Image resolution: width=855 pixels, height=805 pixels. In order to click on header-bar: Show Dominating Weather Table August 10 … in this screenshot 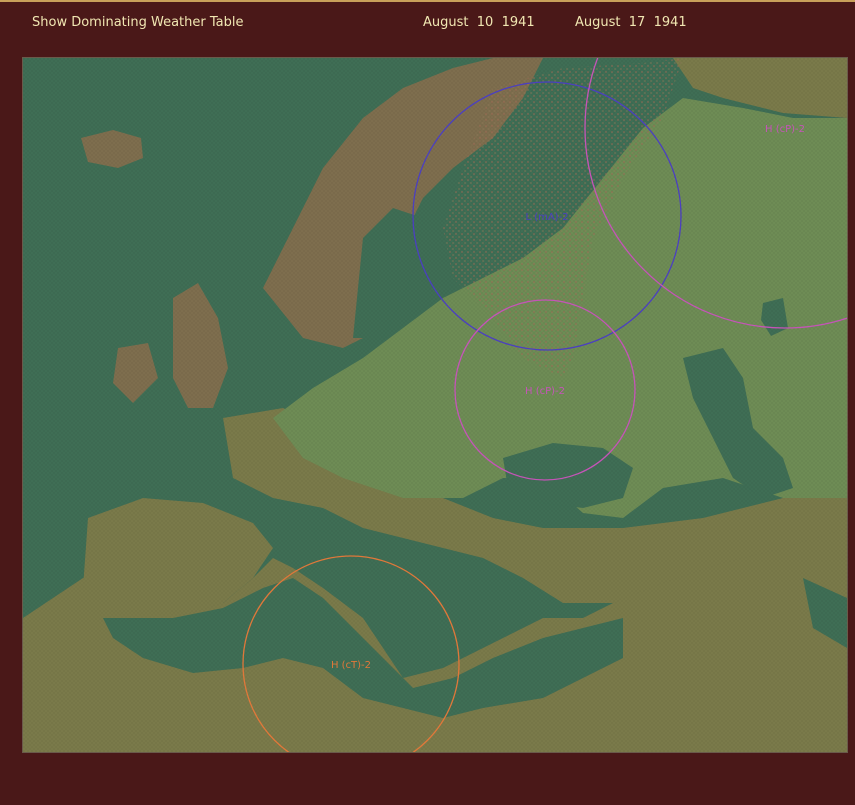, I will do `click(427, 22)`.